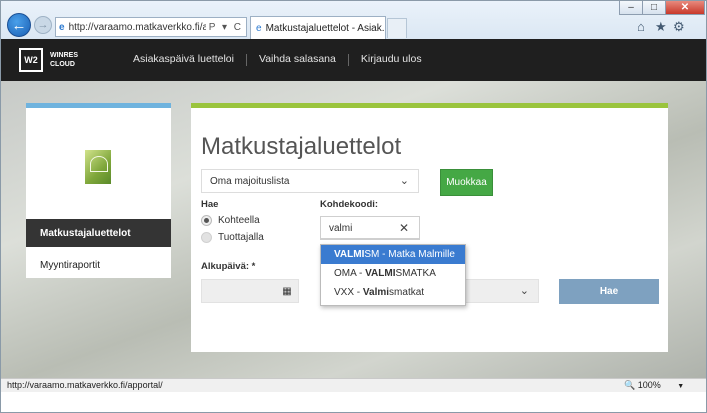  I want to click on back-arrow-icon: ←, so click(19, 25).